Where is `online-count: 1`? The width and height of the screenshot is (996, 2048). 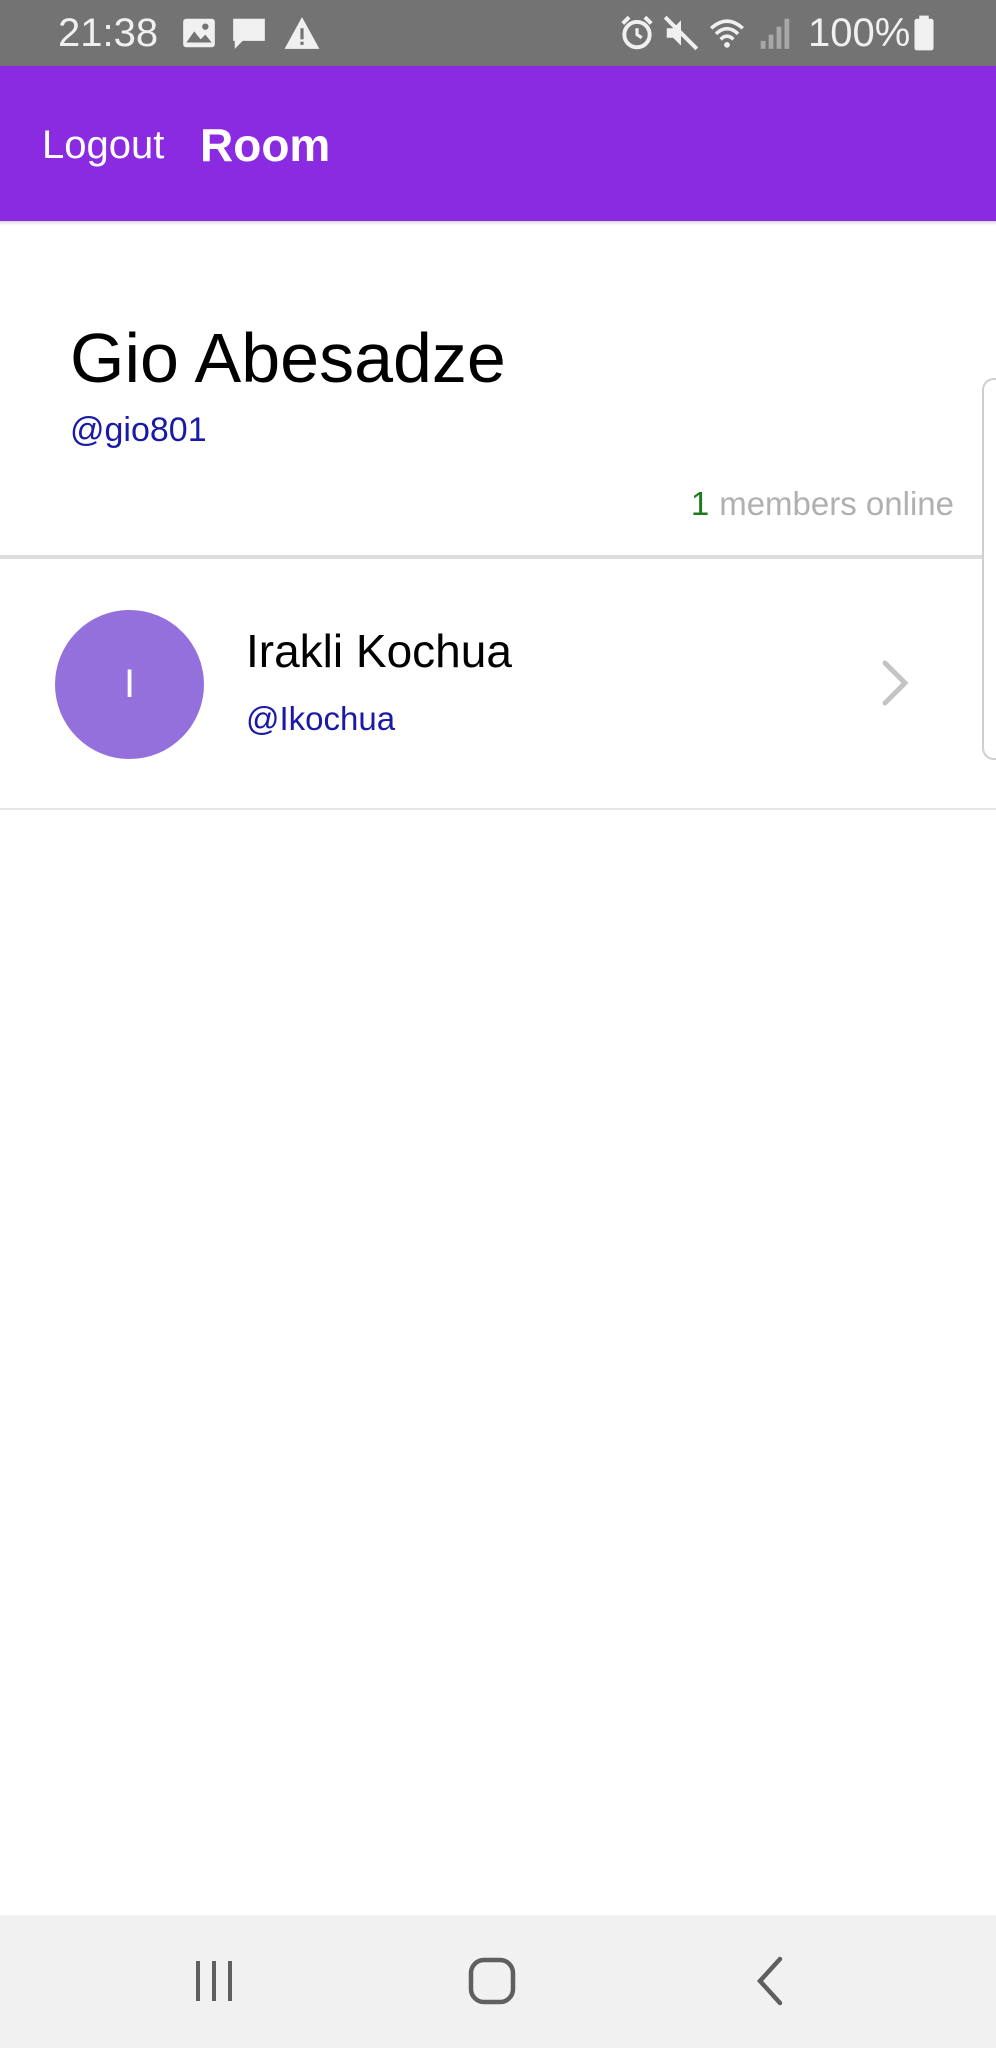
online-count: 1 is located at coordinates (700, 503).